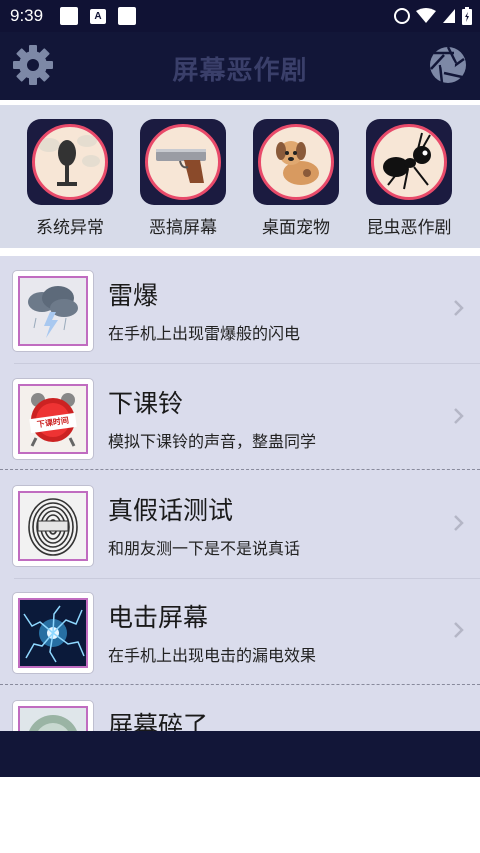 This screenshot has height=853, width=480. I want to click on pistol-icon, so click(181, 166).